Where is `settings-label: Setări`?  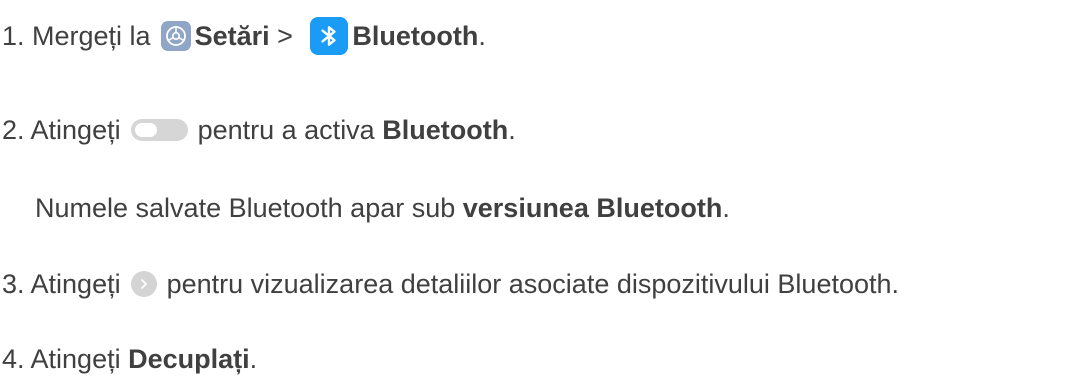 settings-label: Setări is located at coordinates (232, 36).